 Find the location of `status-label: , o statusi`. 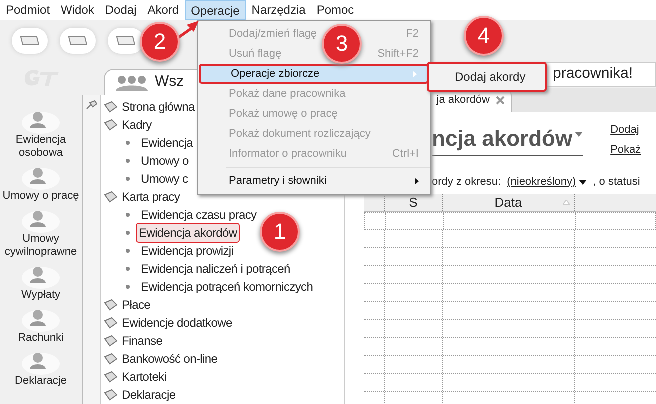

status-label: , o statusi is located at coordinates (616, 182).